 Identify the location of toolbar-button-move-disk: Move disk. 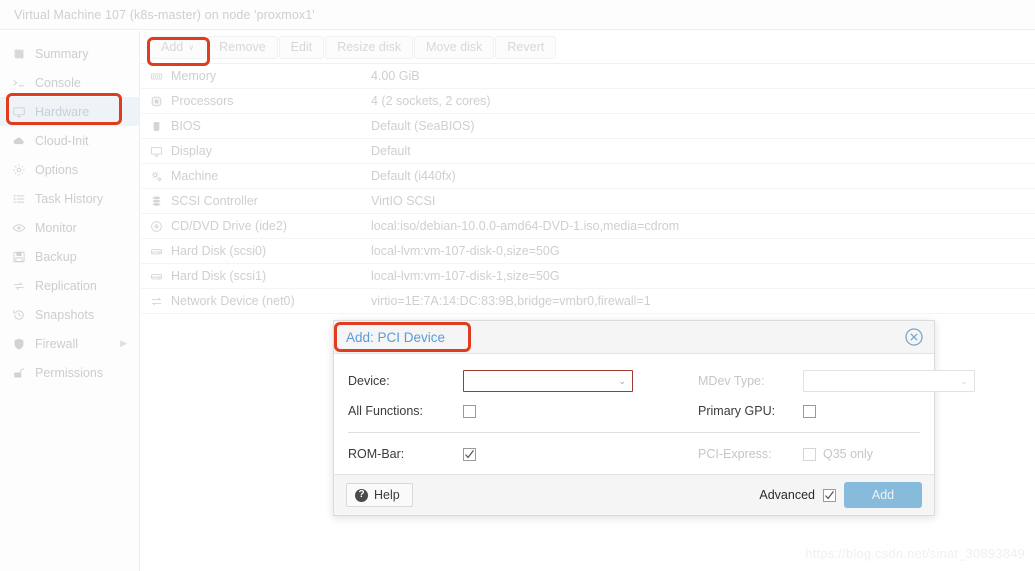
(454, 47).